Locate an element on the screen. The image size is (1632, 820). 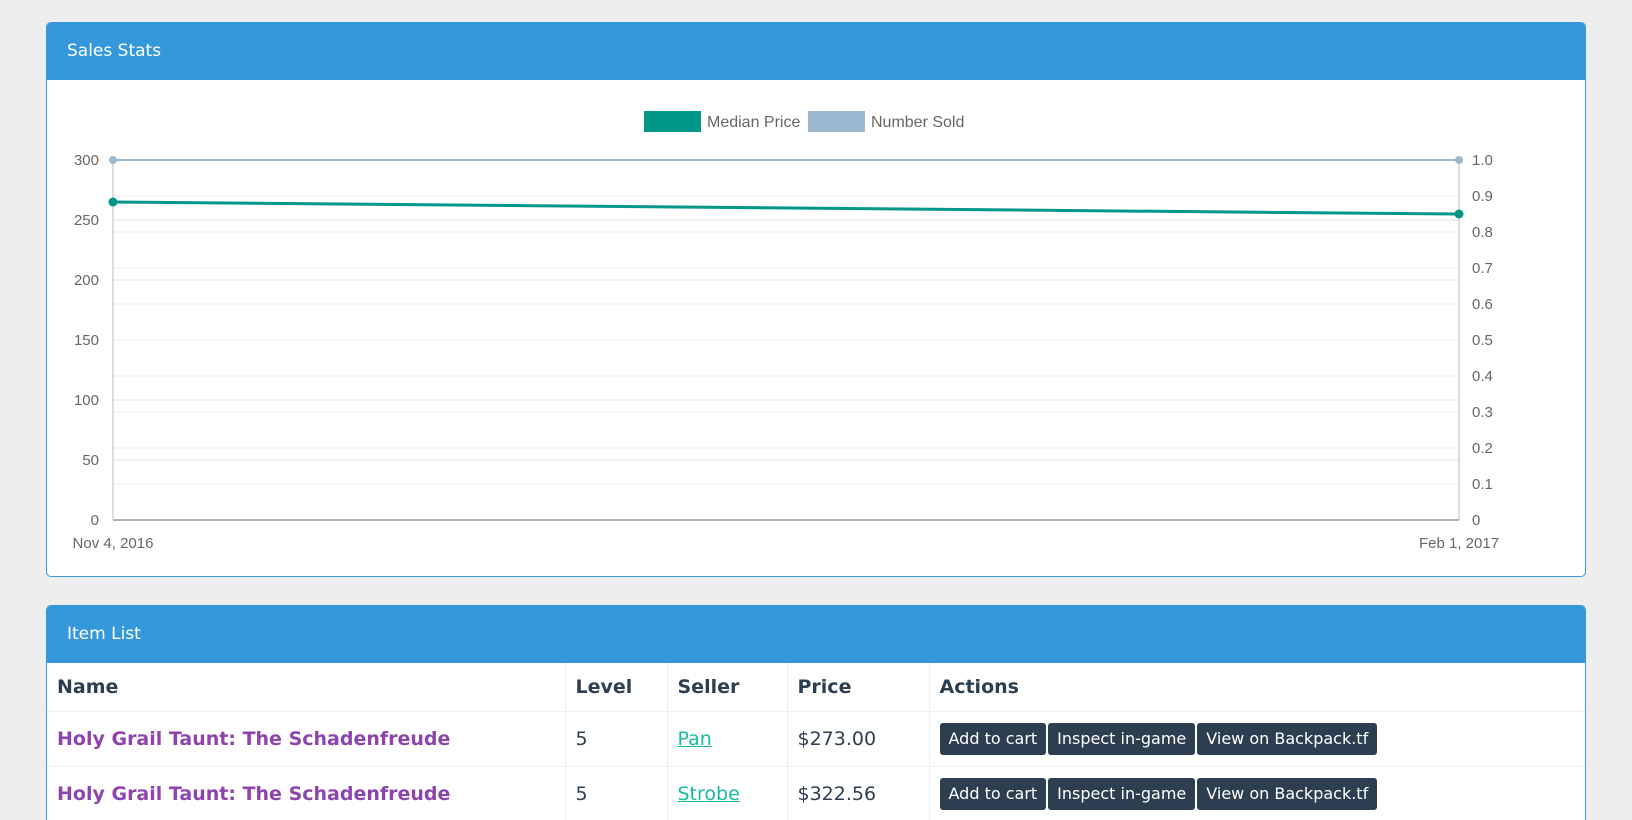
y-left-tick-label: 250 is located at coordinates (86, 220).